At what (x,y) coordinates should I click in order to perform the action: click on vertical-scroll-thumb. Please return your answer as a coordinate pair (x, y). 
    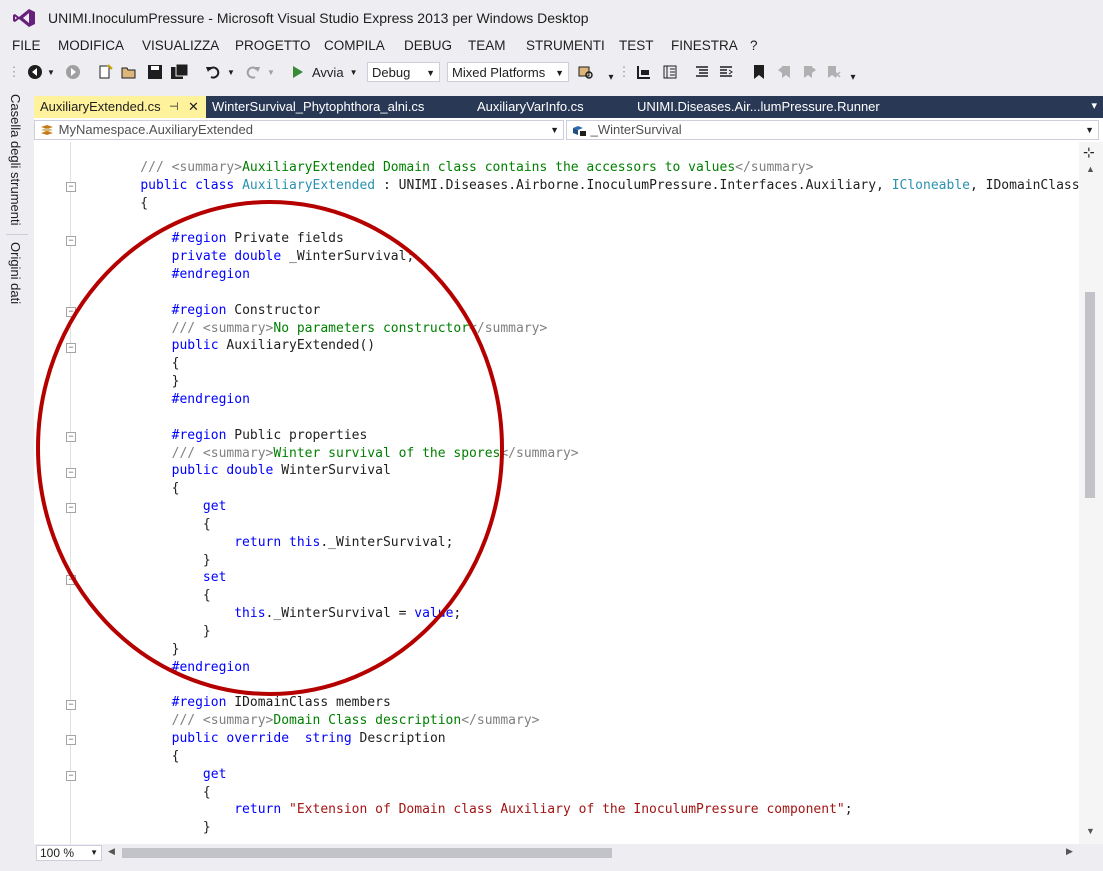
    Looking at the image, I should click on (1090, 395).